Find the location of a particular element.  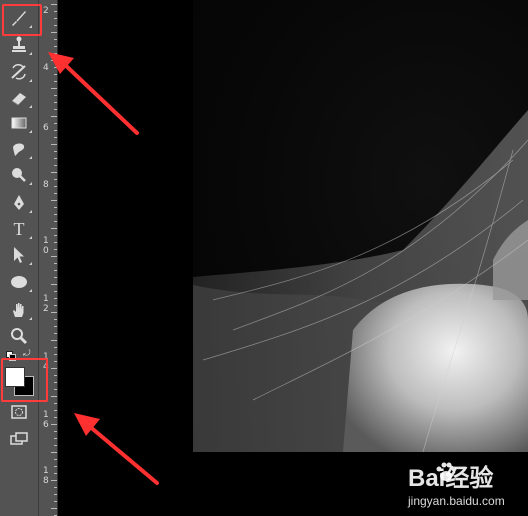

blur-icon is located at coordinates (19, 149).